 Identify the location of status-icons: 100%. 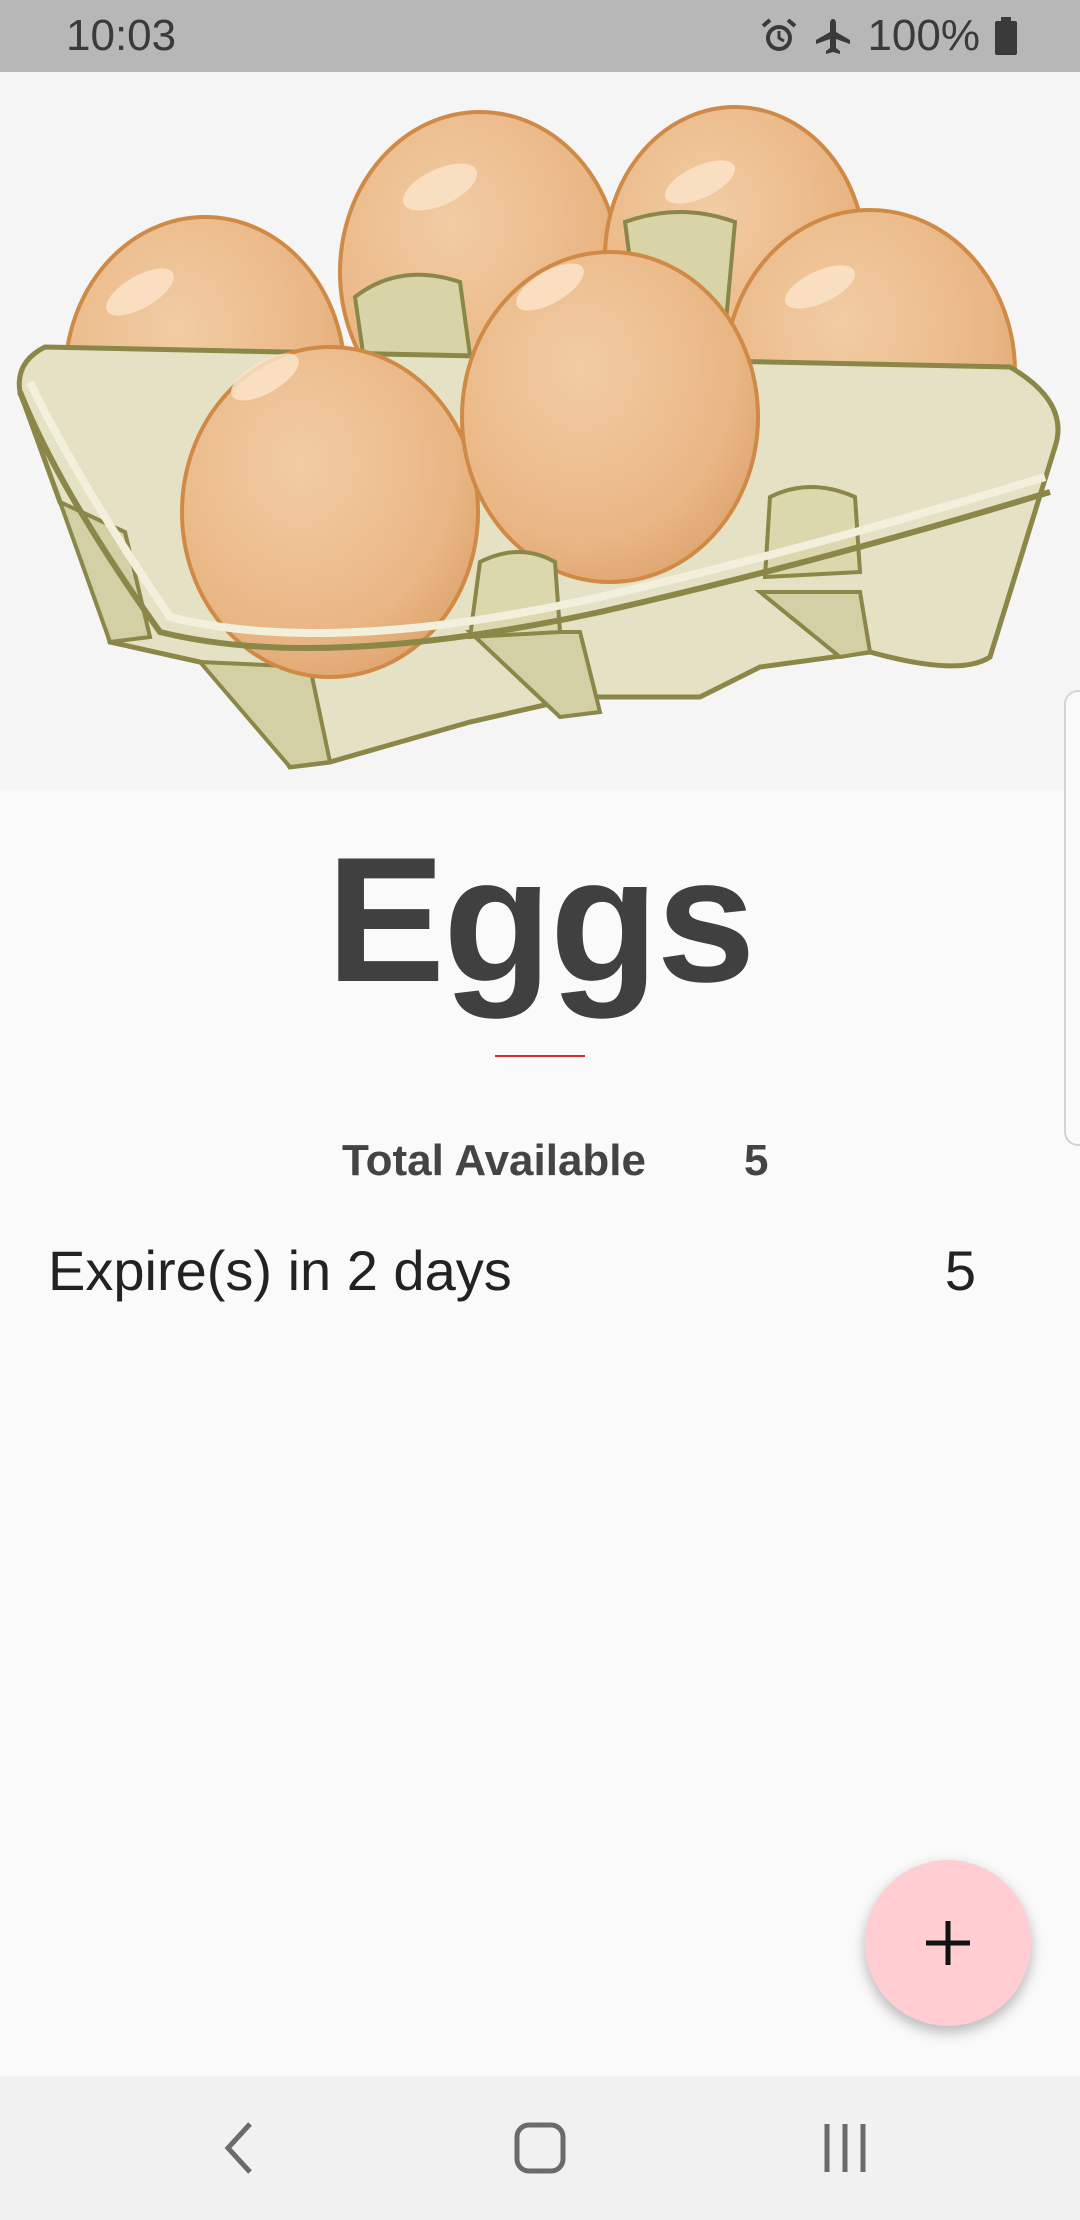
(888, 35).